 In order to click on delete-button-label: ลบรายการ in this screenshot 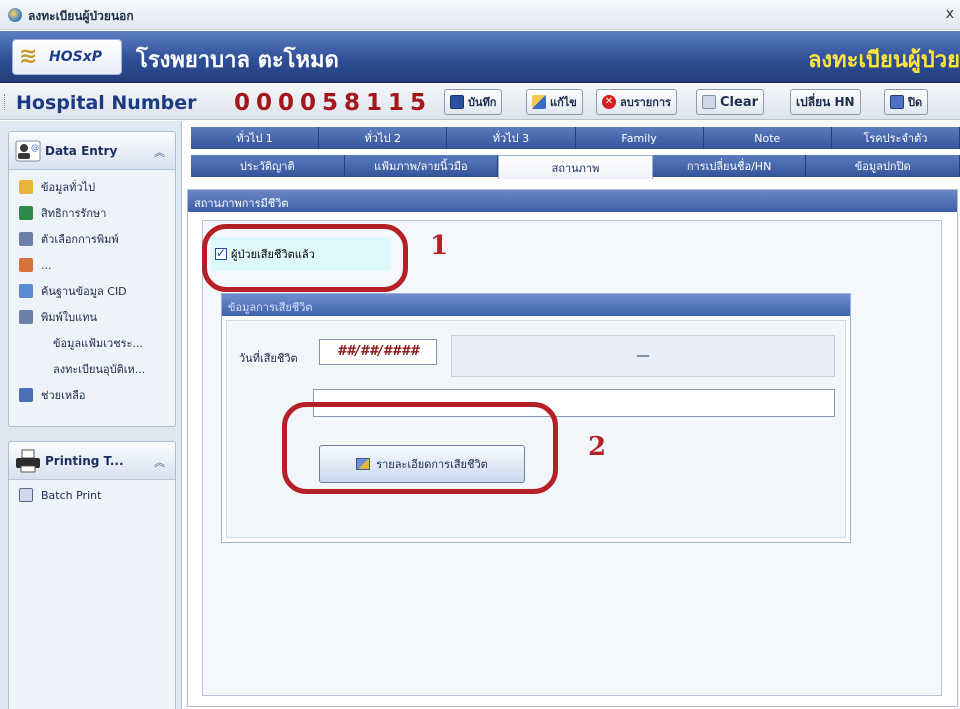, I will do `click(645, 102)`.